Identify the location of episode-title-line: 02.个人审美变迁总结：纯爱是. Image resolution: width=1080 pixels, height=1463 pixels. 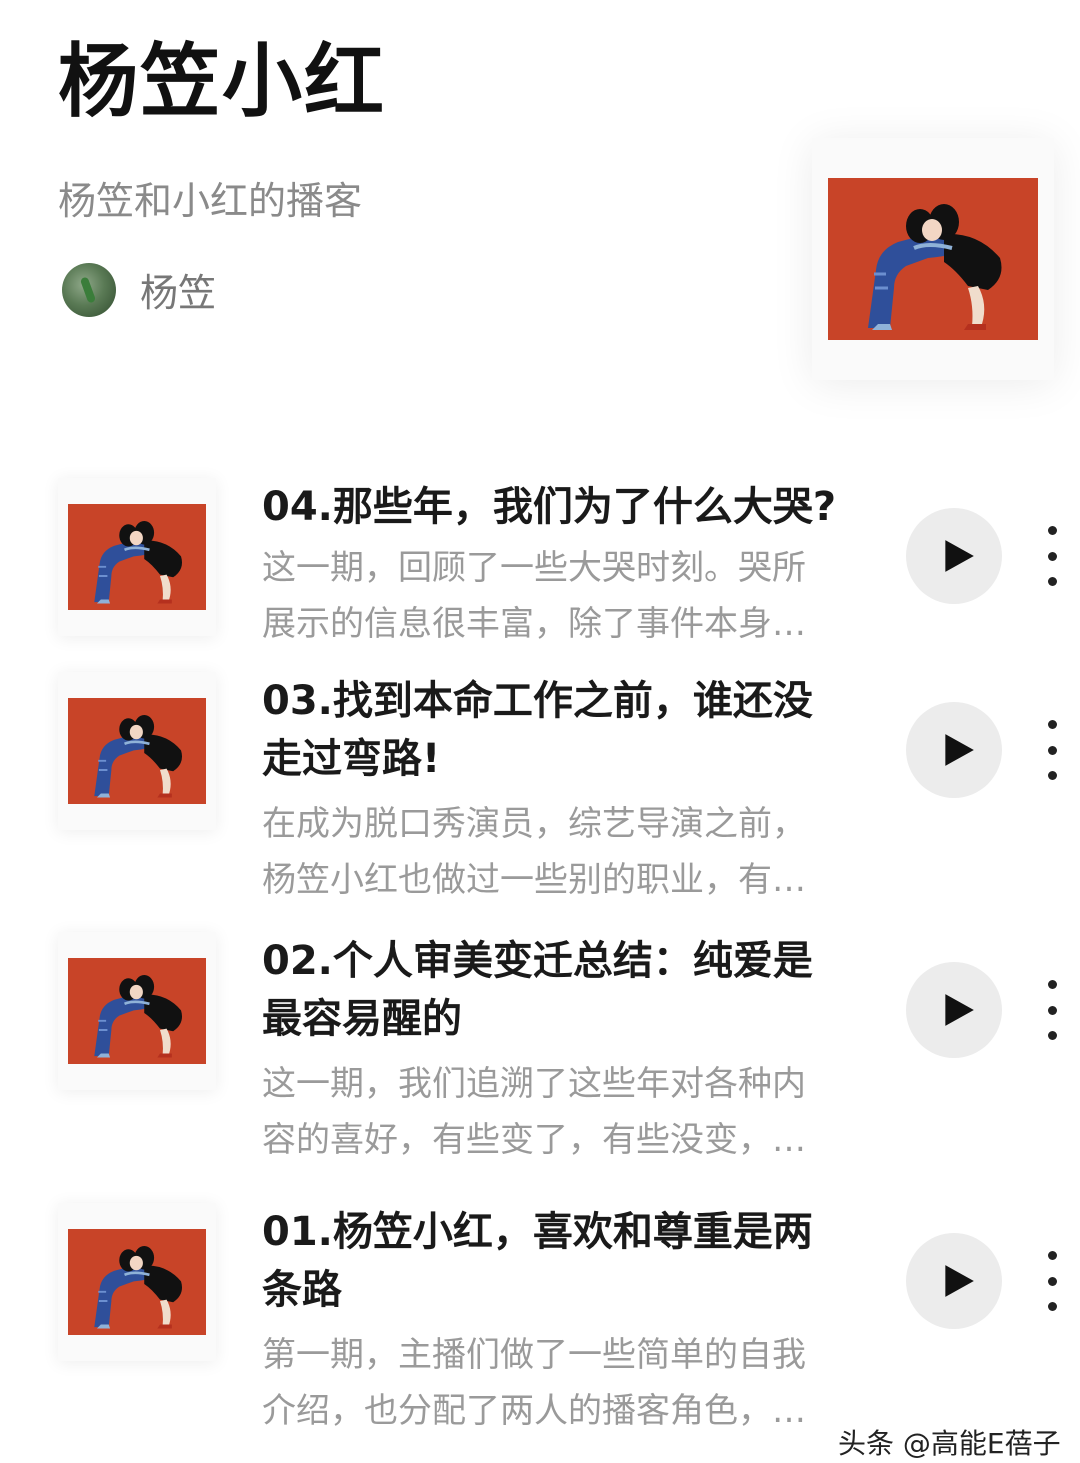
(537, 961).